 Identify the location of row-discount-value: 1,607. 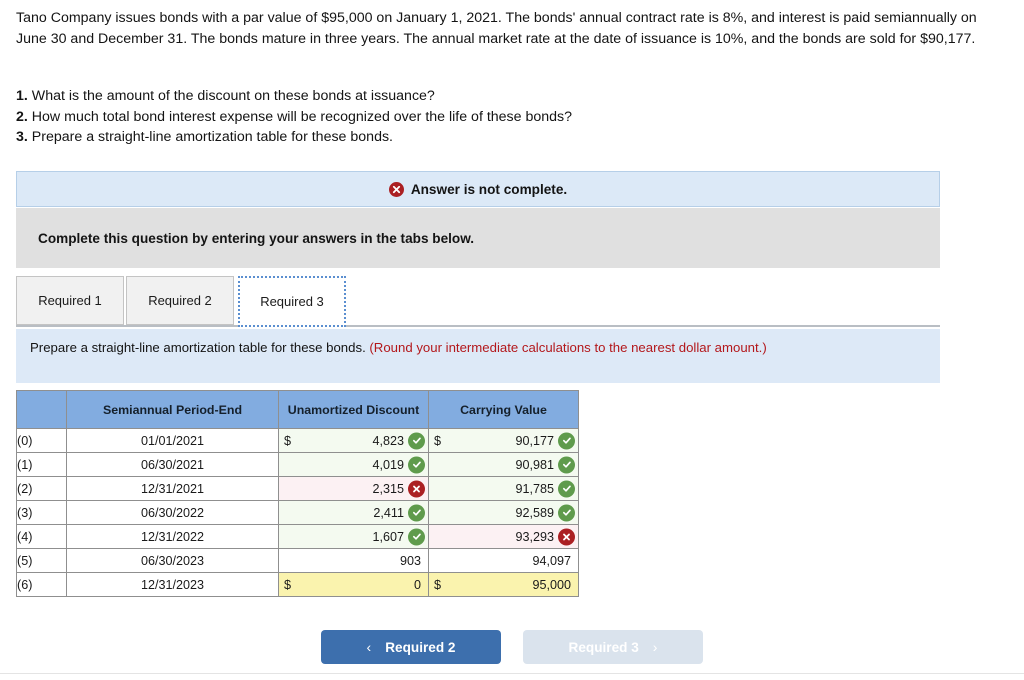
(388, 536).